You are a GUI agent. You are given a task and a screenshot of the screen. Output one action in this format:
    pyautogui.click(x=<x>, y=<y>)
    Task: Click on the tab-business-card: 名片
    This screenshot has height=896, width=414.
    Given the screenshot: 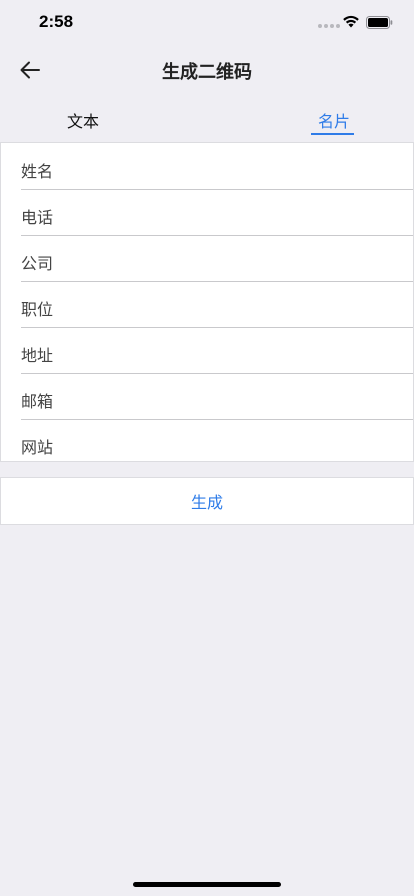 What is the action you would take?
    pyautogui.click(x=334, y=120)
    